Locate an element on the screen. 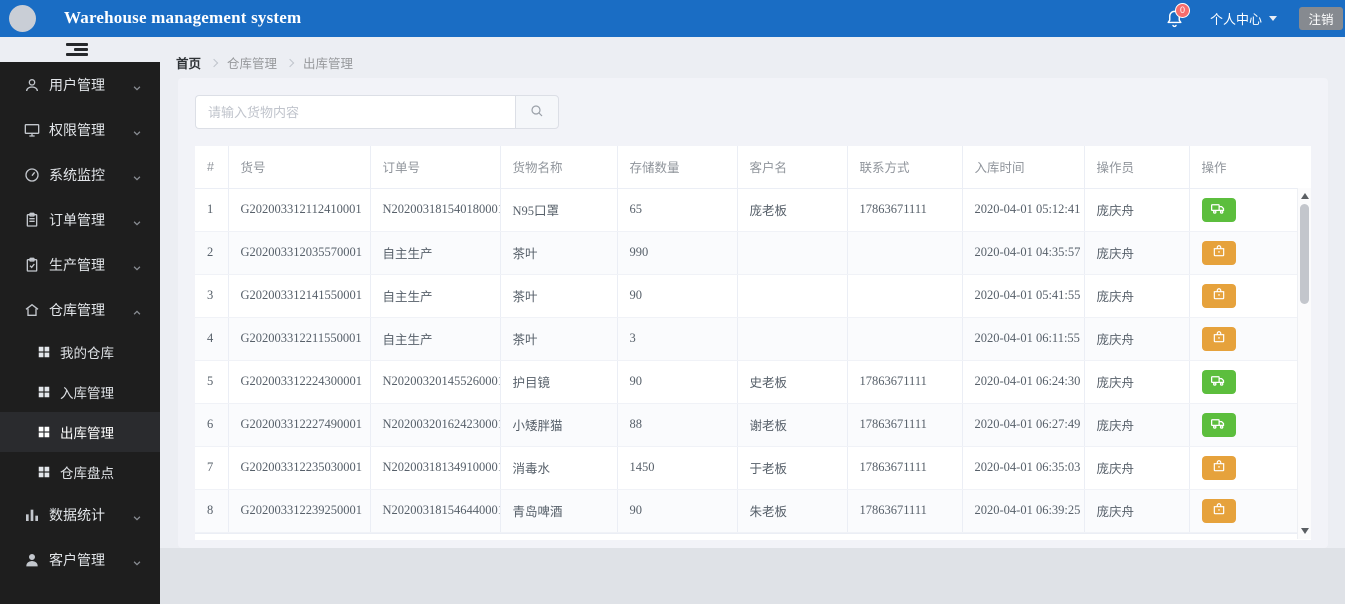  package-icon is located at coordinates (1219, 252).